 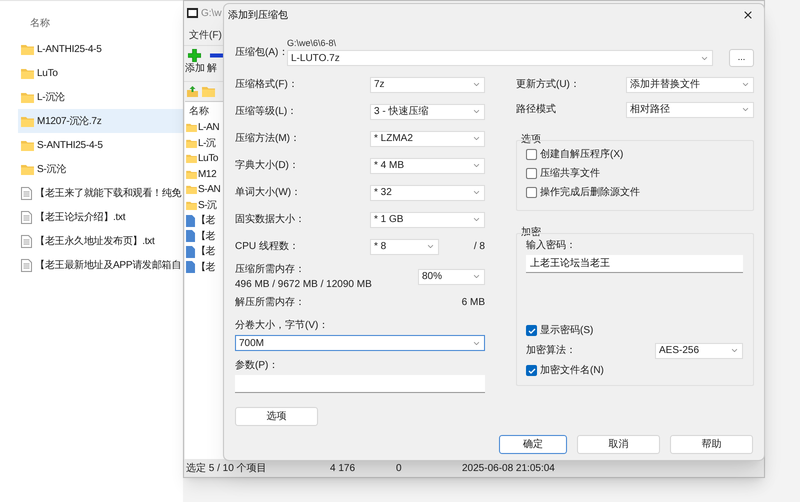 I want to click on field-label: 压缩格式(F)：, so click(x=266, y=85).